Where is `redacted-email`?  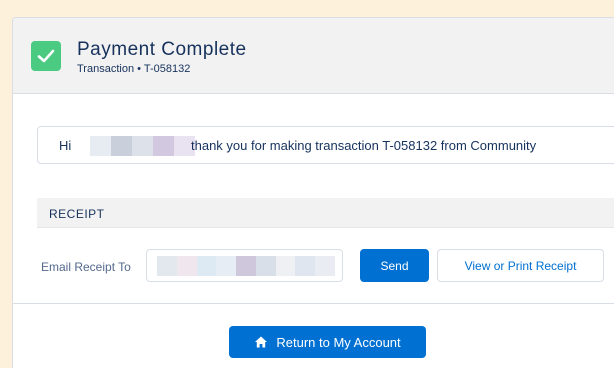 redacted-email is located at coordinates (246, 266).